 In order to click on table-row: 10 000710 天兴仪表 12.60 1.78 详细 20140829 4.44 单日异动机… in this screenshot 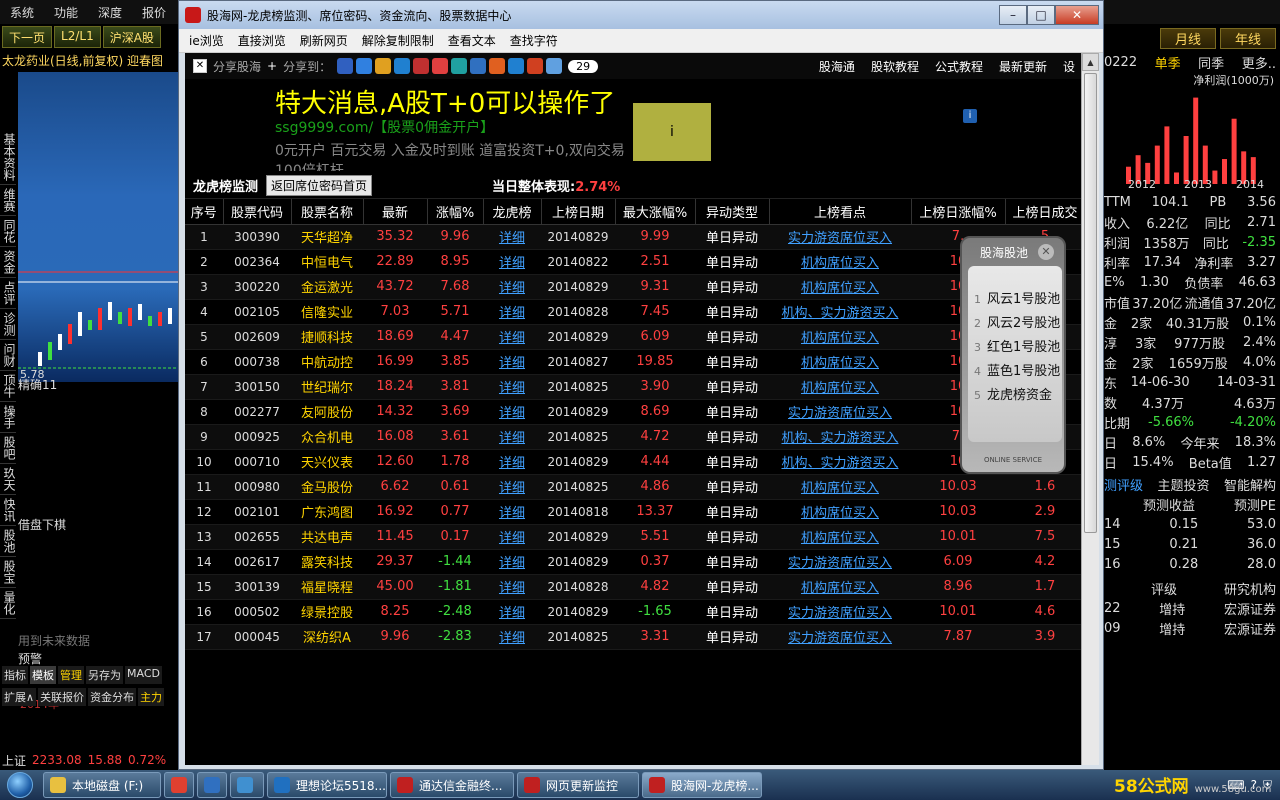, I will do `click(633, 462)`.